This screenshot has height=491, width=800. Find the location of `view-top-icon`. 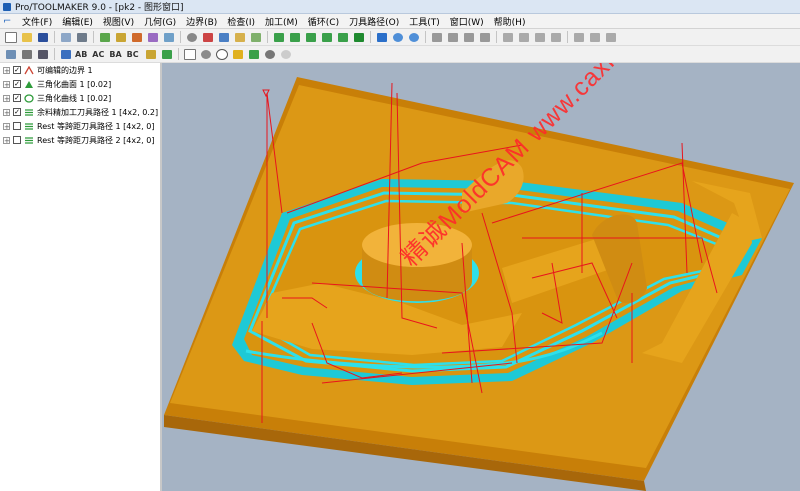

view-top-icon is located at coordinates (343, 37).